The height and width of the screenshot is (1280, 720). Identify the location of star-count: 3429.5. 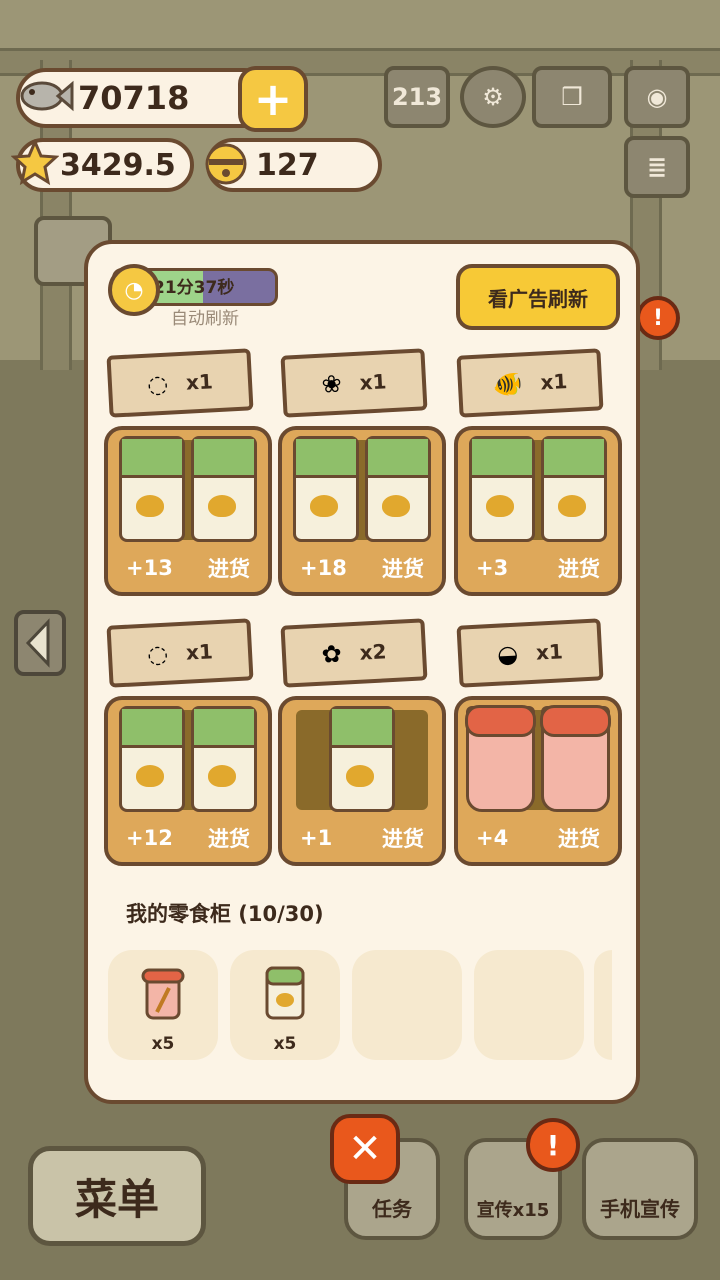
(118, 165).